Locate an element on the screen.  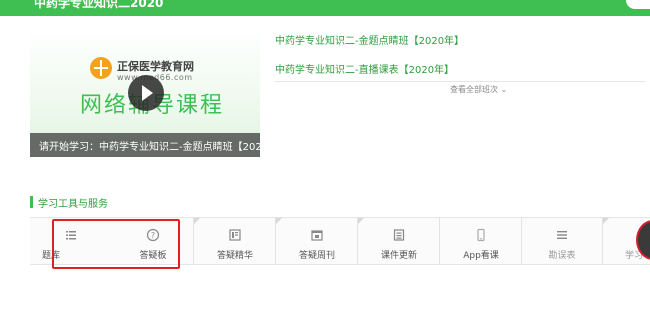
tool-label: 答疑精华 is located at coordinates (234, 256).